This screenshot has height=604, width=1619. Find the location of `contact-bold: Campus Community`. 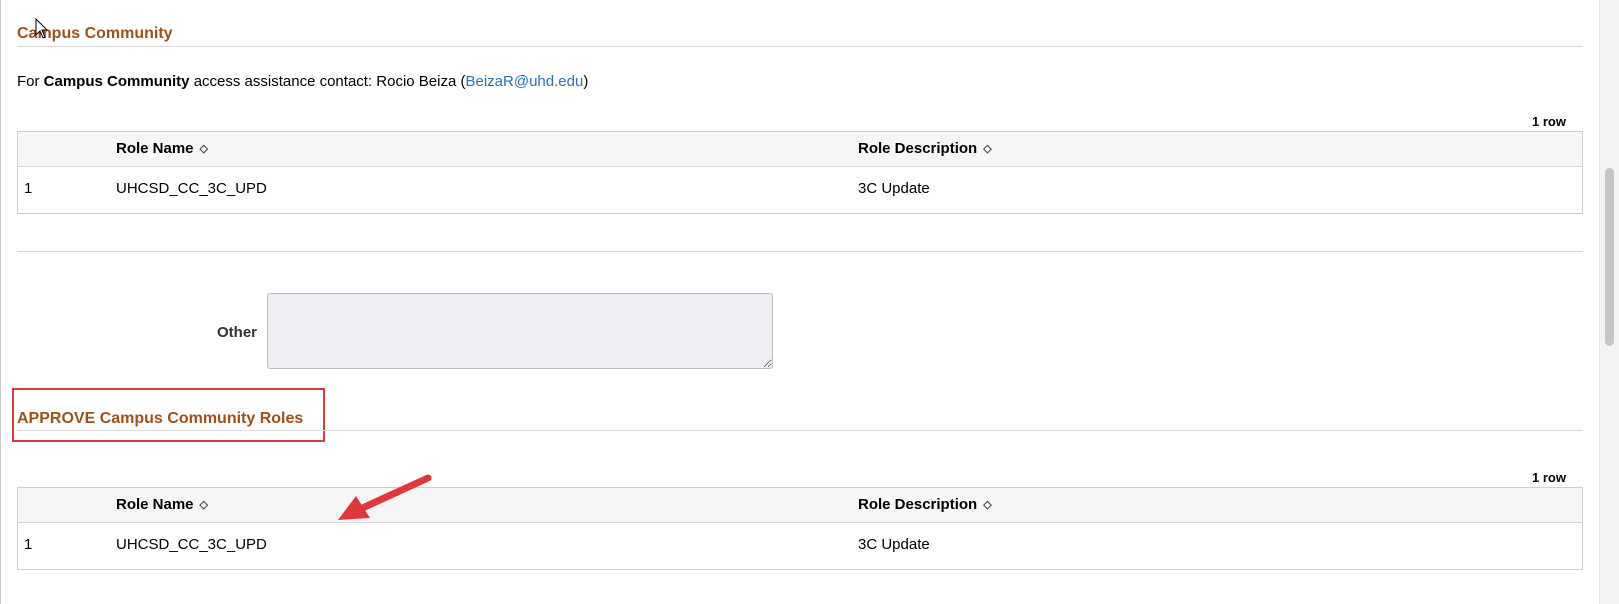

contact-bold: Campus Community is located at coordinates (116, 81).